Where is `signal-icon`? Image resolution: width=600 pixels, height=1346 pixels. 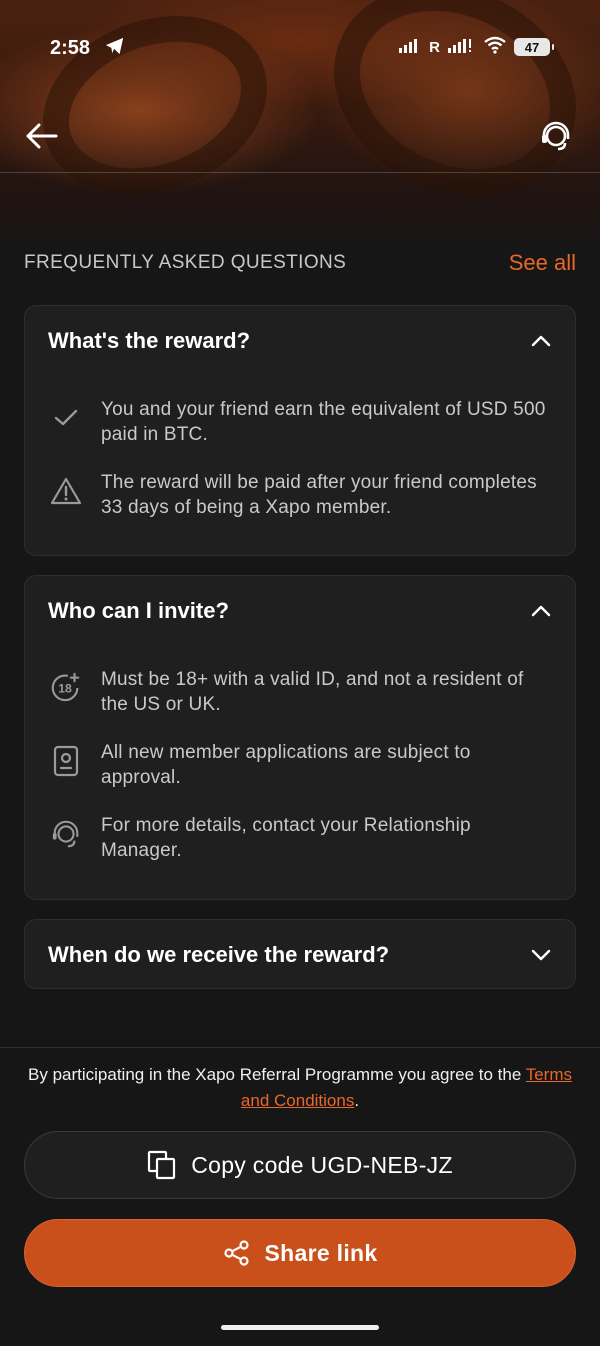
signal-icon is located at coordinates (410, 47).